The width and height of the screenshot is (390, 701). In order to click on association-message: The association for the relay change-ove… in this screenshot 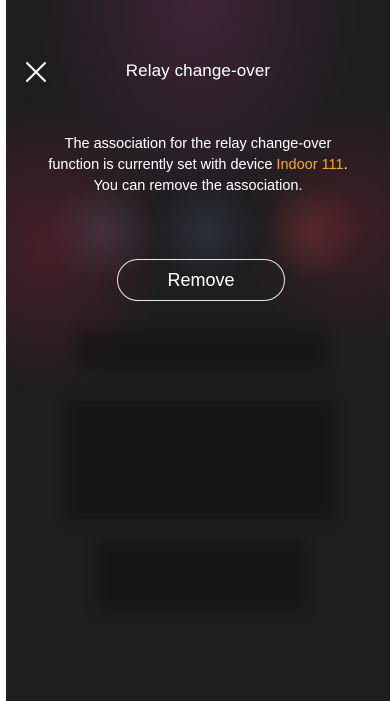, I will do `click(198, 165)`.